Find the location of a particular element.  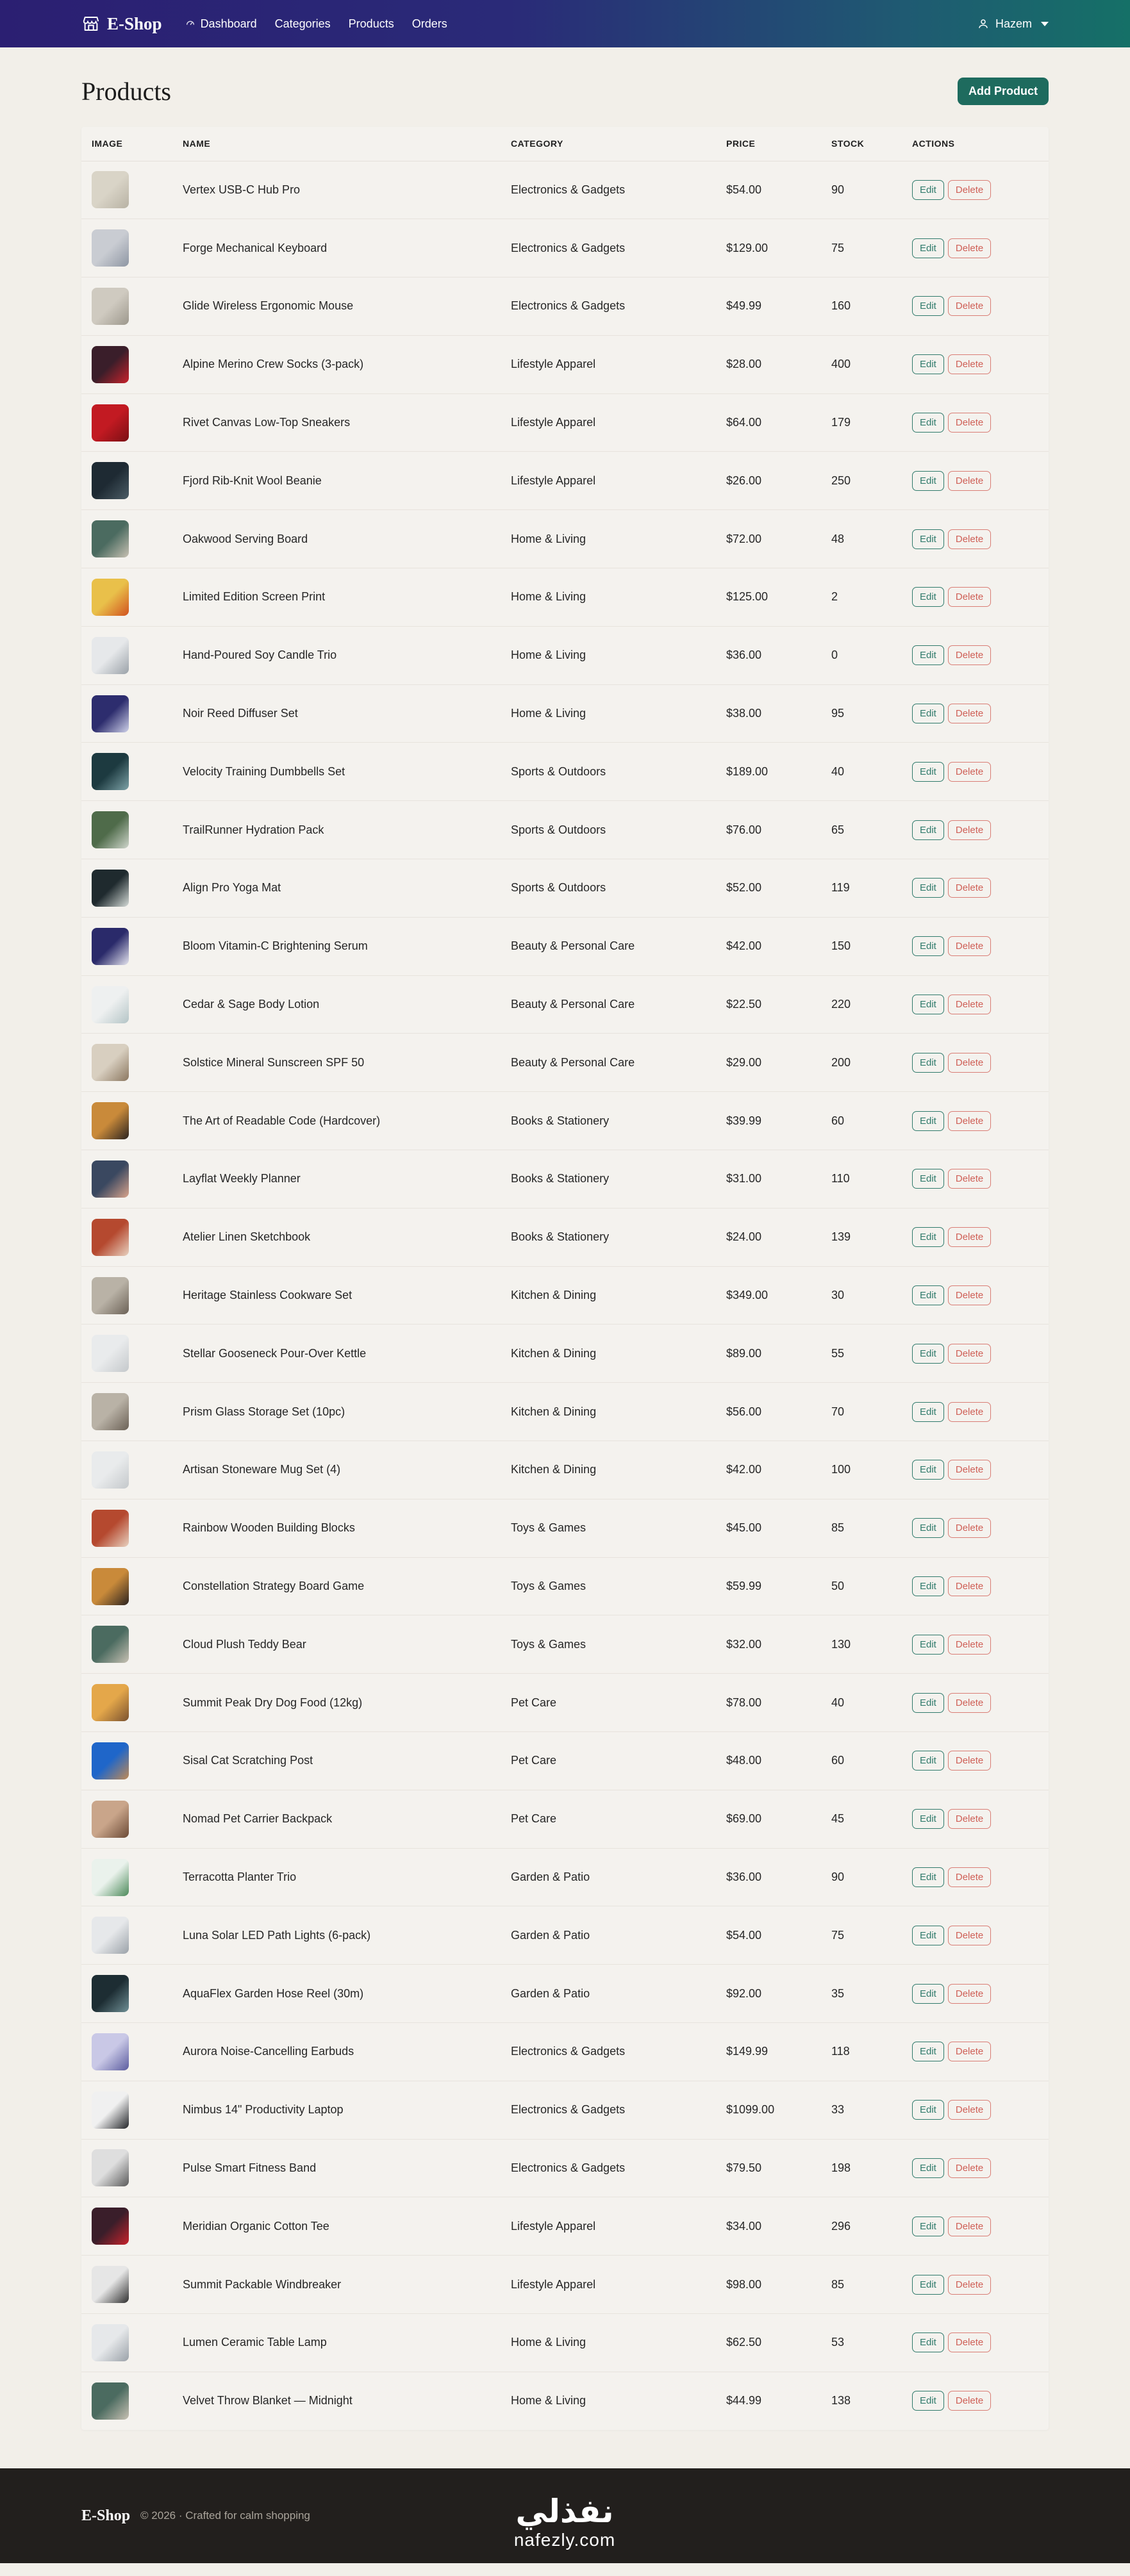

product-thumbnail is located at coordinates (110, 481).